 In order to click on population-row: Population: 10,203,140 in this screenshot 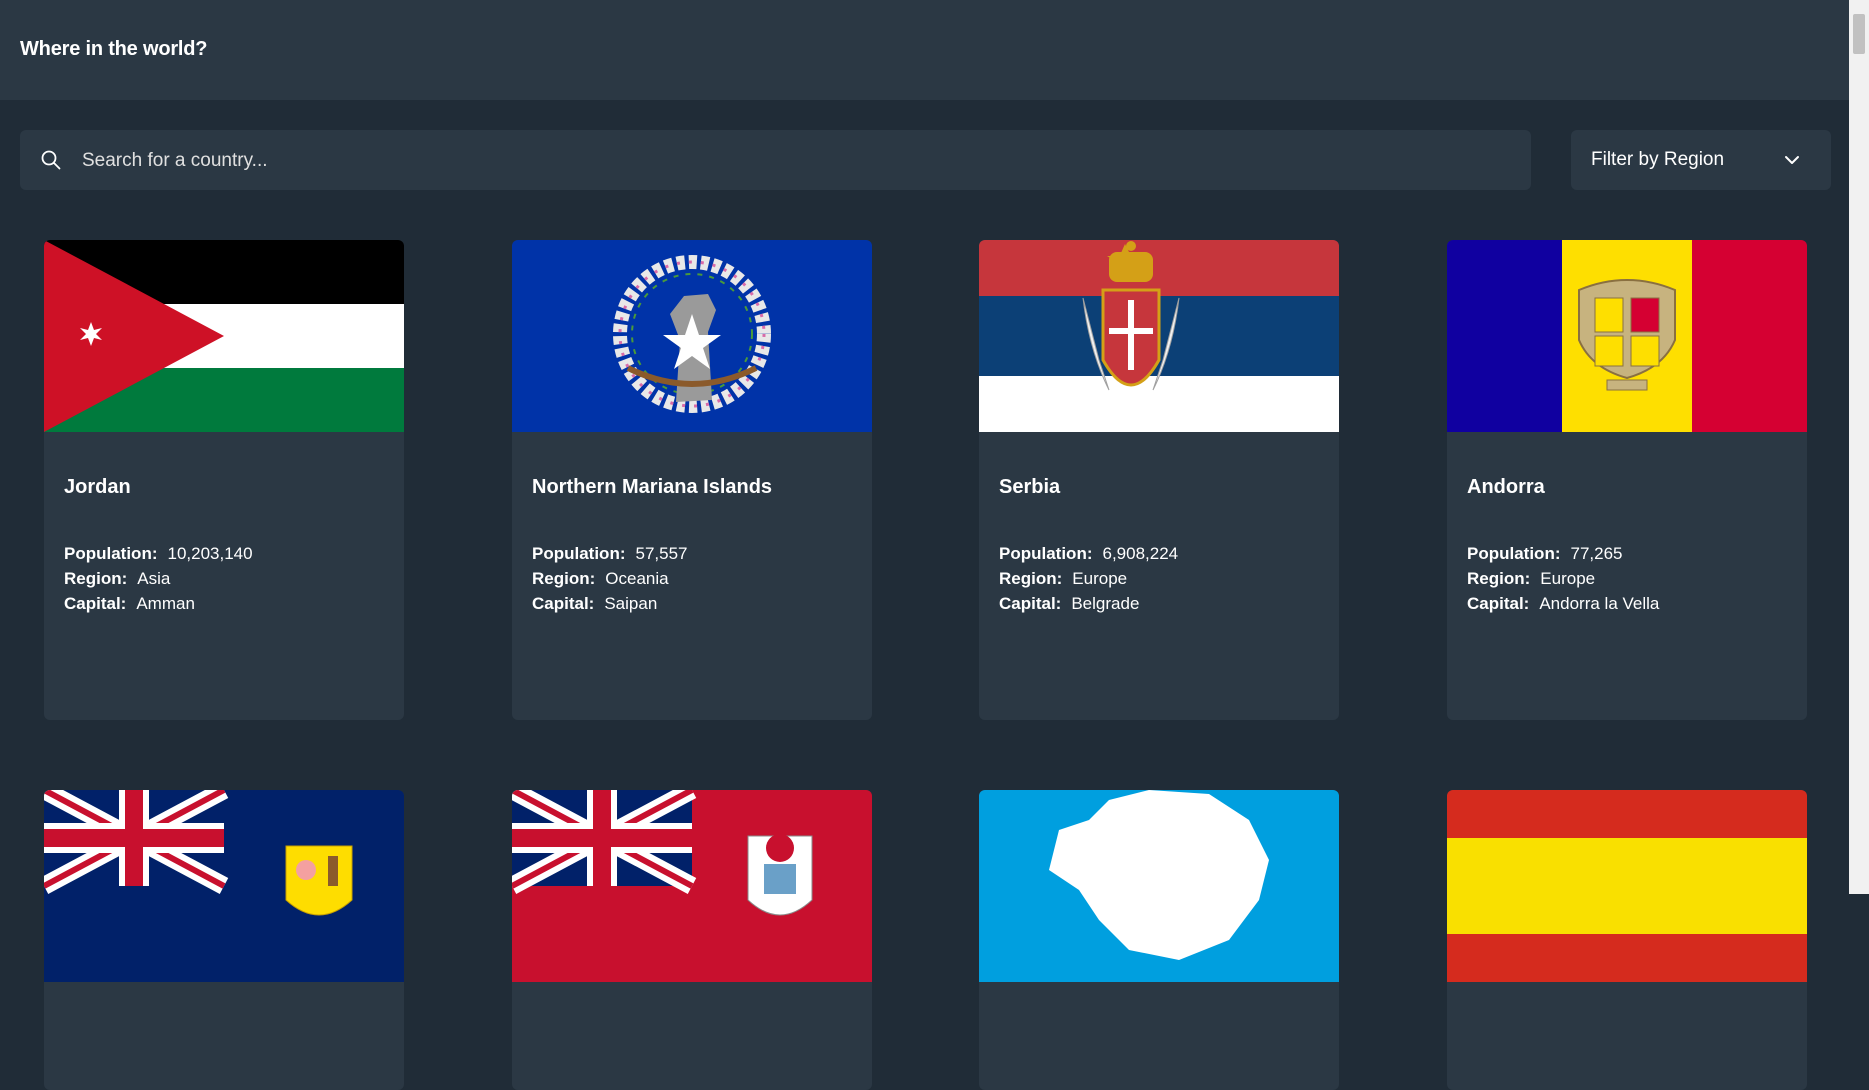, I will do `click(158, 554)`.